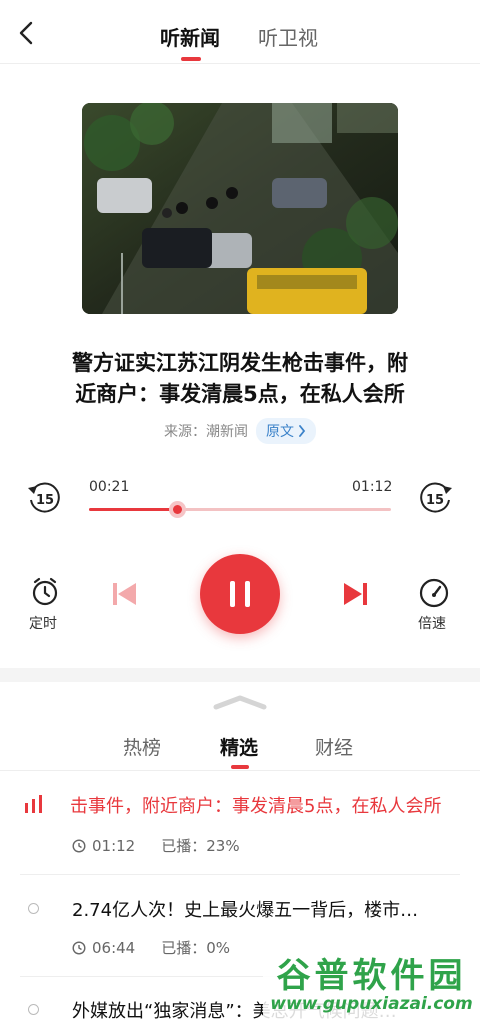 This screenshot has height=1021, width=480. I want to click on forward-15-icon: 15, so click(435, 498).